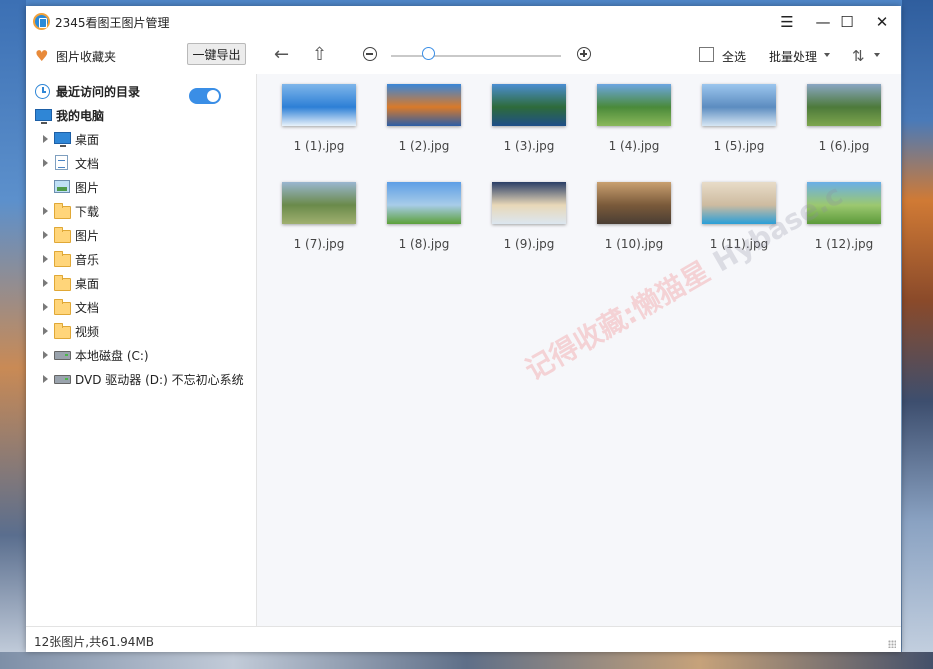 The width and height of the screenshot is (933, 669). Describe the element at coordinates (216, 54) in the screenshot. I see `one-click-export-button: 一键导出` at that location.